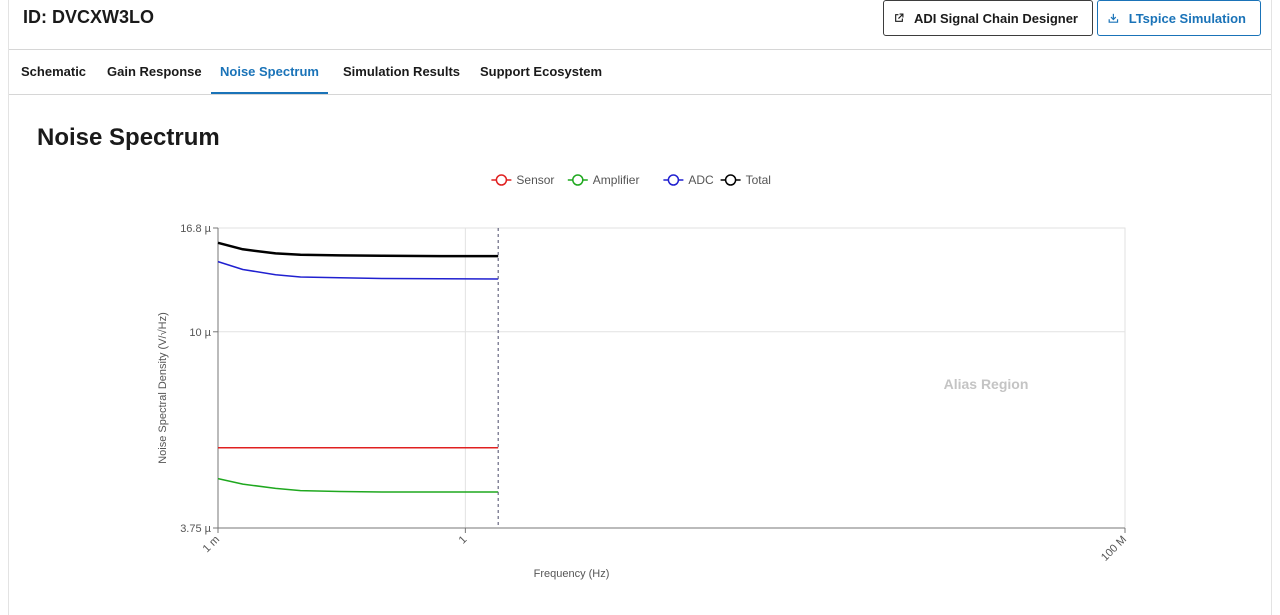 This screenshot has width=1280, height=615. I want to click on download-icon, so click(1113, 18).